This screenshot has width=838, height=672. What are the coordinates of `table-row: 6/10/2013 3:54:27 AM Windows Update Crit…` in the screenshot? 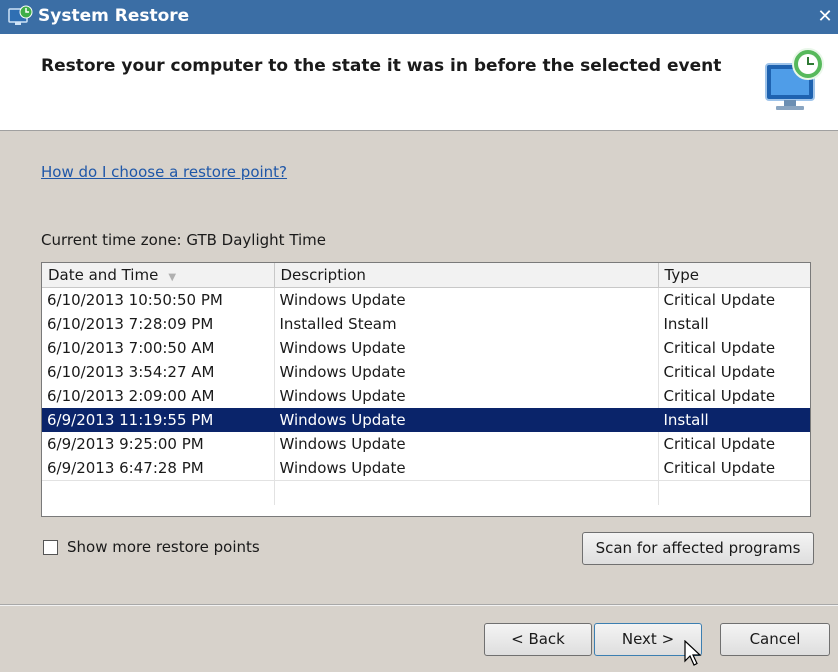 It's located at (426, 372).